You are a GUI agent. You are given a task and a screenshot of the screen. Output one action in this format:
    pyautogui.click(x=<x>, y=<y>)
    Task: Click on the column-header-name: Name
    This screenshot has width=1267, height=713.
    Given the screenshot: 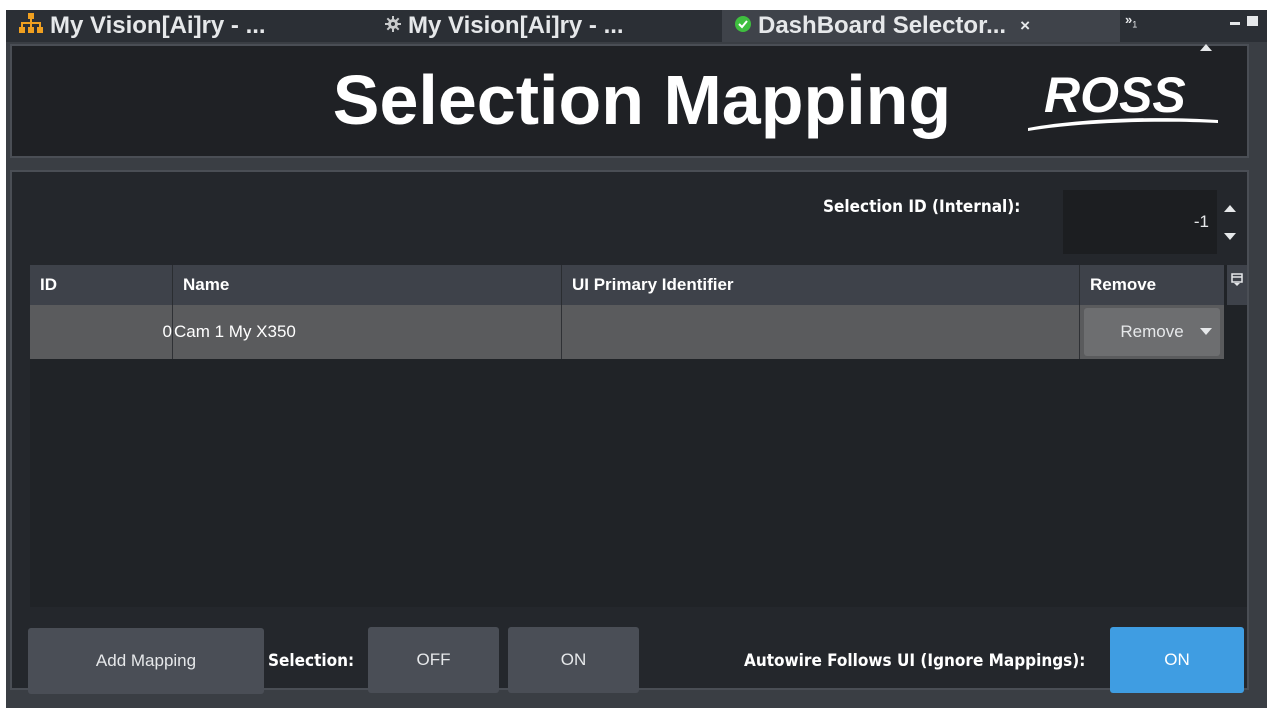 What is the action you would take?
    pyautogui.click(x=367, y=285)
    